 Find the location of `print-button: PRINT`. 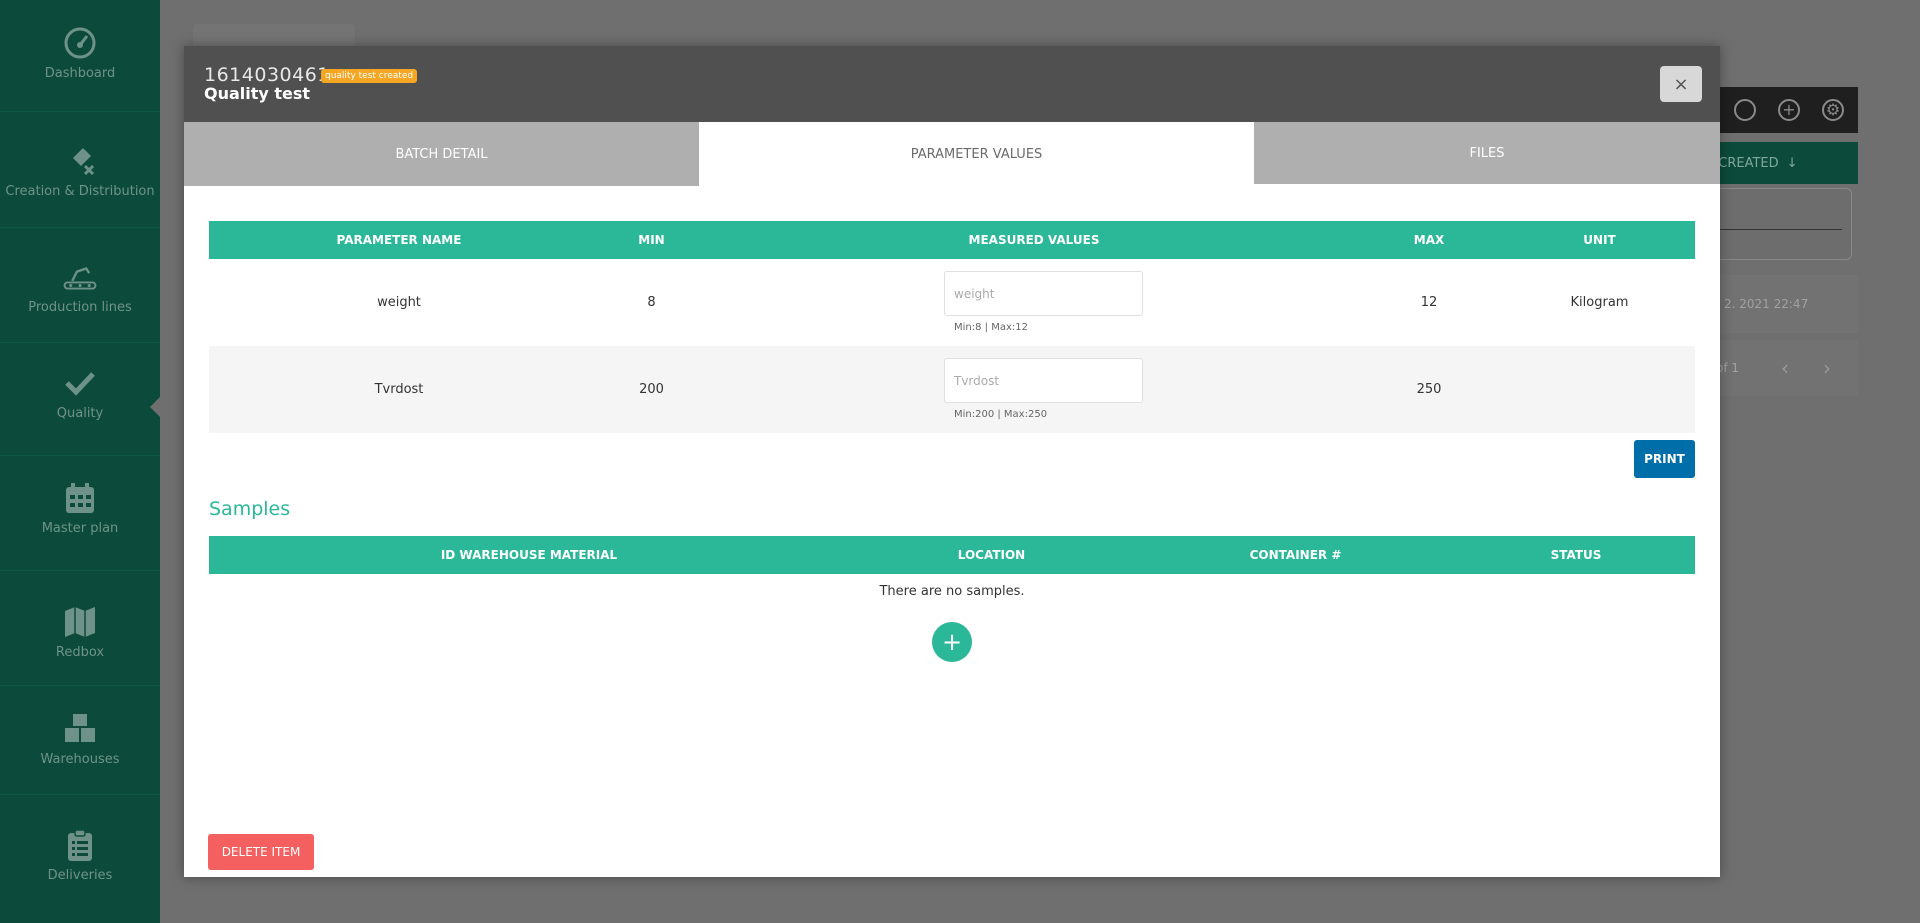

print-button: PRINT is located at coordinates (1664, 459).